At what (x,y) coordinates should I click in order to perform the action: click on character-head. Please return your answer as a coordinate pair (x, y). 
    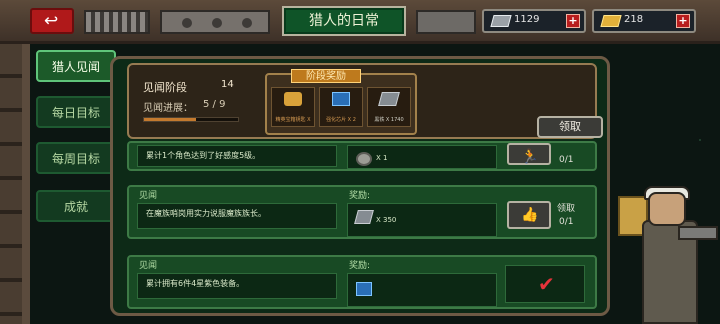
    Looking at the image, I should click on (667, 209).